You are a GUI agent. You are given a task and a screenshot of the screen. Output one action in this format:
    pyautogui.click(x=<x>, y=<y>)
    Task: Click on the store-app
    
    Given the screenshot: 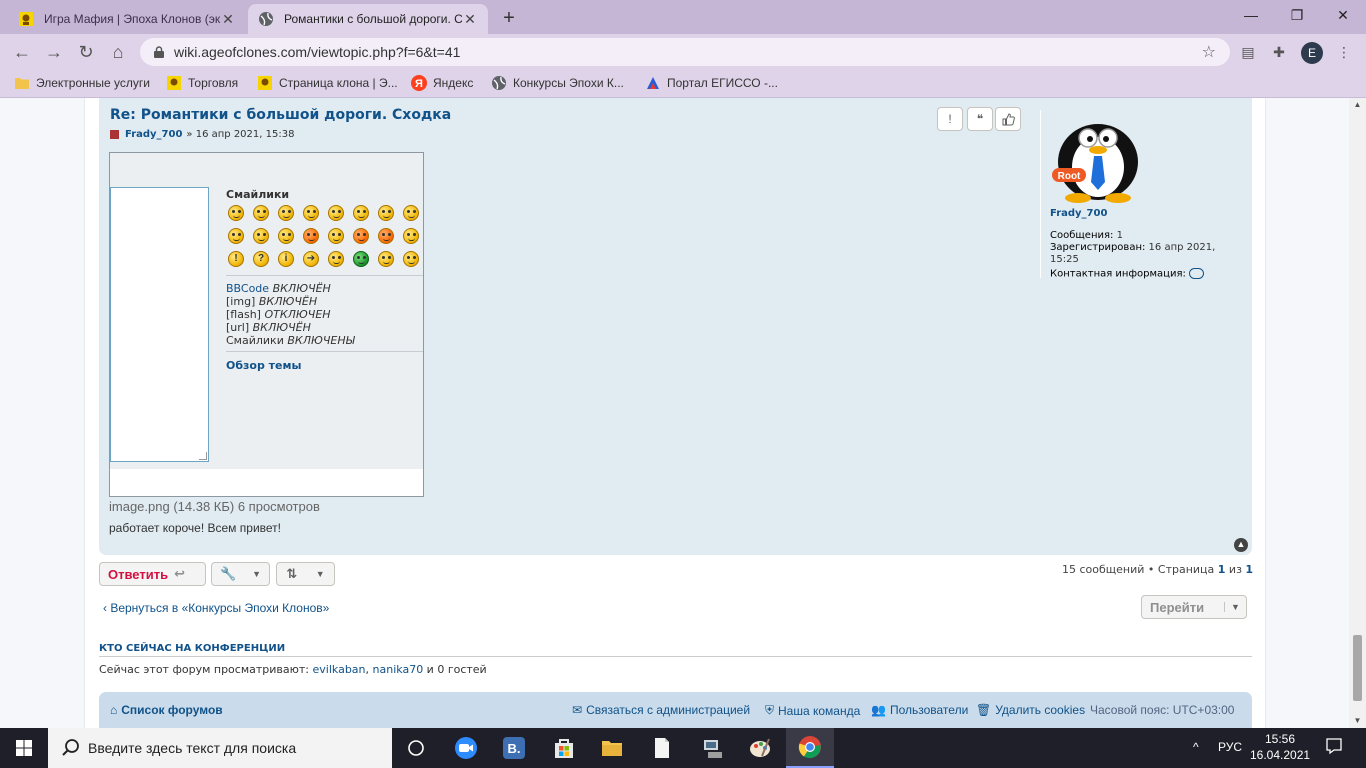 What is the action you would take?
    pyautogui.click(x=564, y=748)
    